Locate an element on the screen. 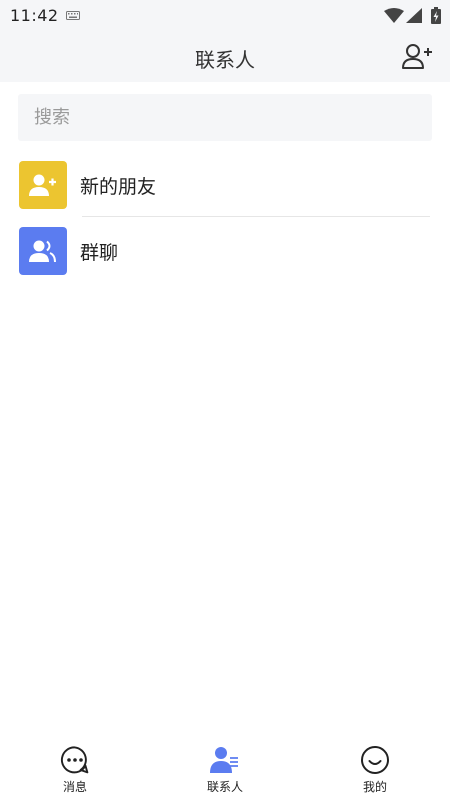  battery-icon is located at coordinates (436, 15).